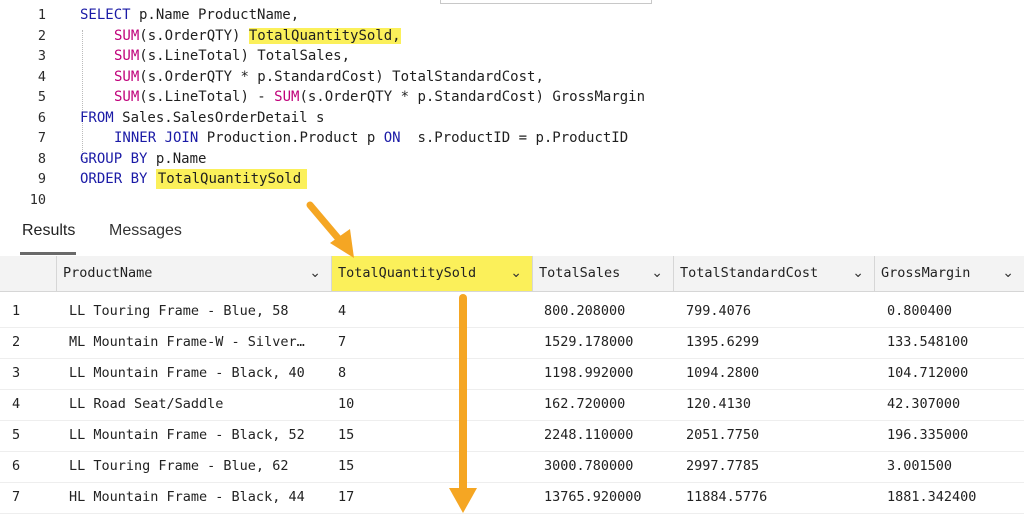 This screenshot has height=514, width=1024. Describe the element at coordinates (32, 373) in the screenshot. I see `row-number: 3` at that location.